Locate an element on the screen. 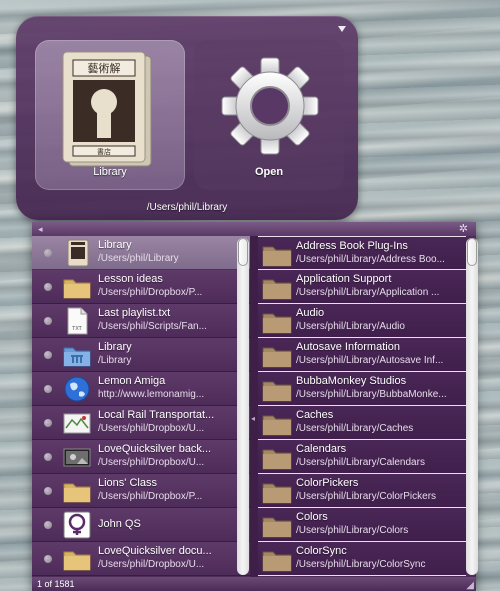  direct-object-pane: 藝術解 書店 Library is located at coordinates (110, 115).